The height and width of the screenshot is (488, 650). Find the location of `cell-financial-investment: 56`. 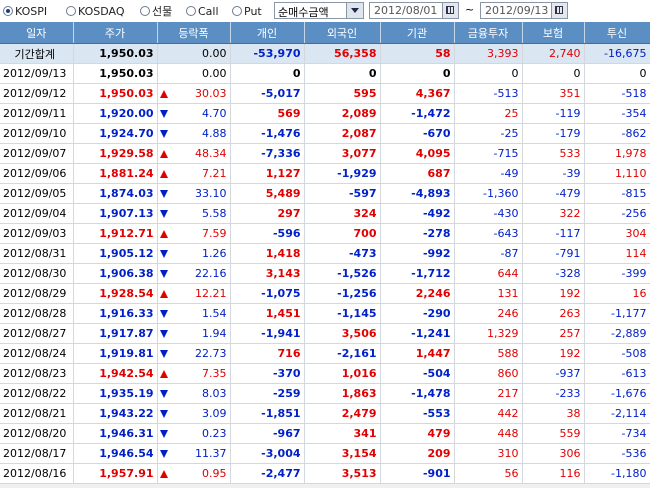

cell-financial-investment: 56 is located at coordinates (488, 473).